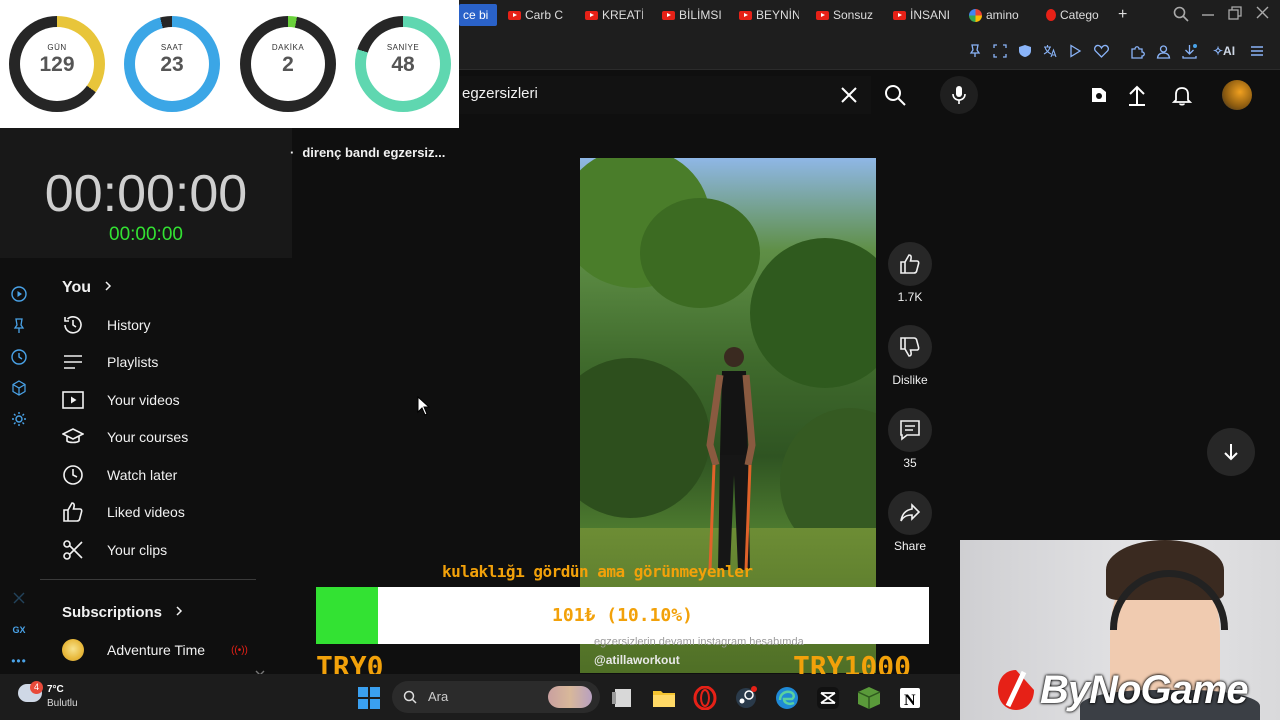  Describe the element at coordinates (930, 15) in the screenshot. I see `tab-label: İNSANI` at that location.